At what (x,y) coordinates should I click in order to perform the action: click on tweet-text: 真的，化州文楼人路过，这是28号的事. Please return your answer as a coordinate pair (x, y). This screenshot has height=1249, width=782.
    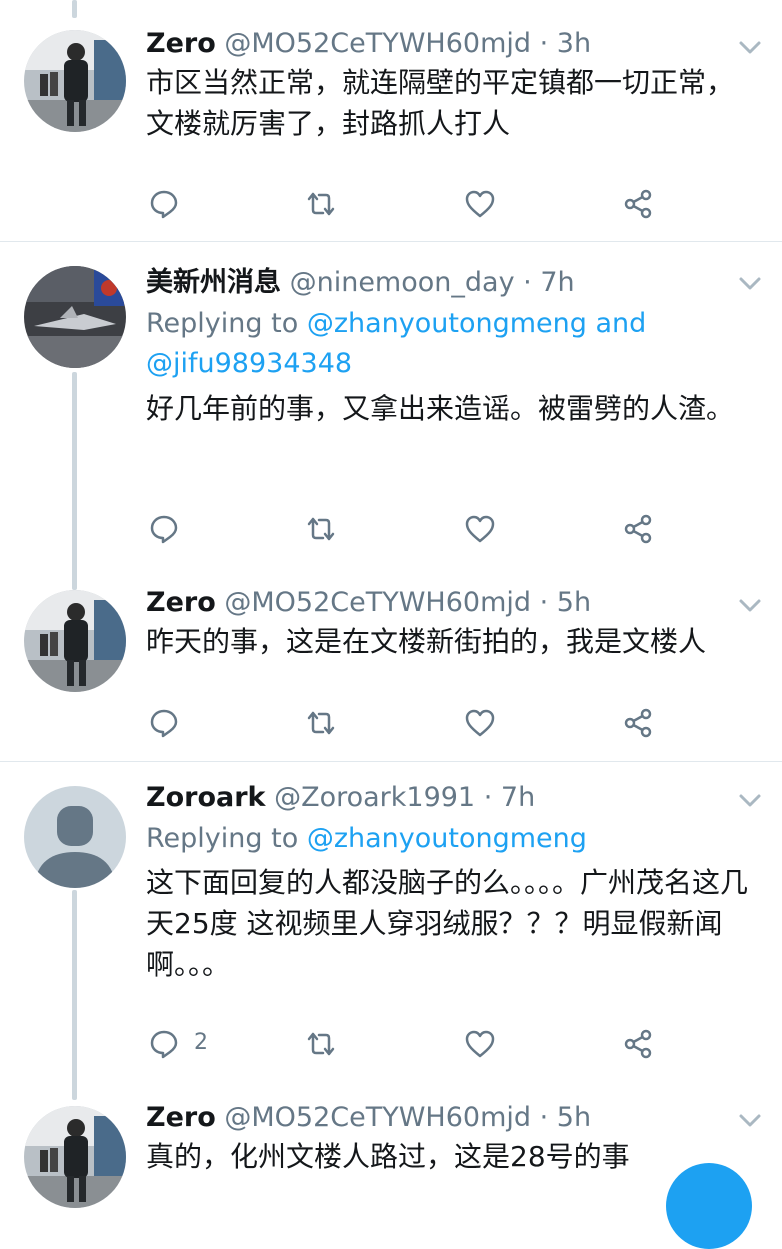
    Looking at the image, I should click on (388, 1156).